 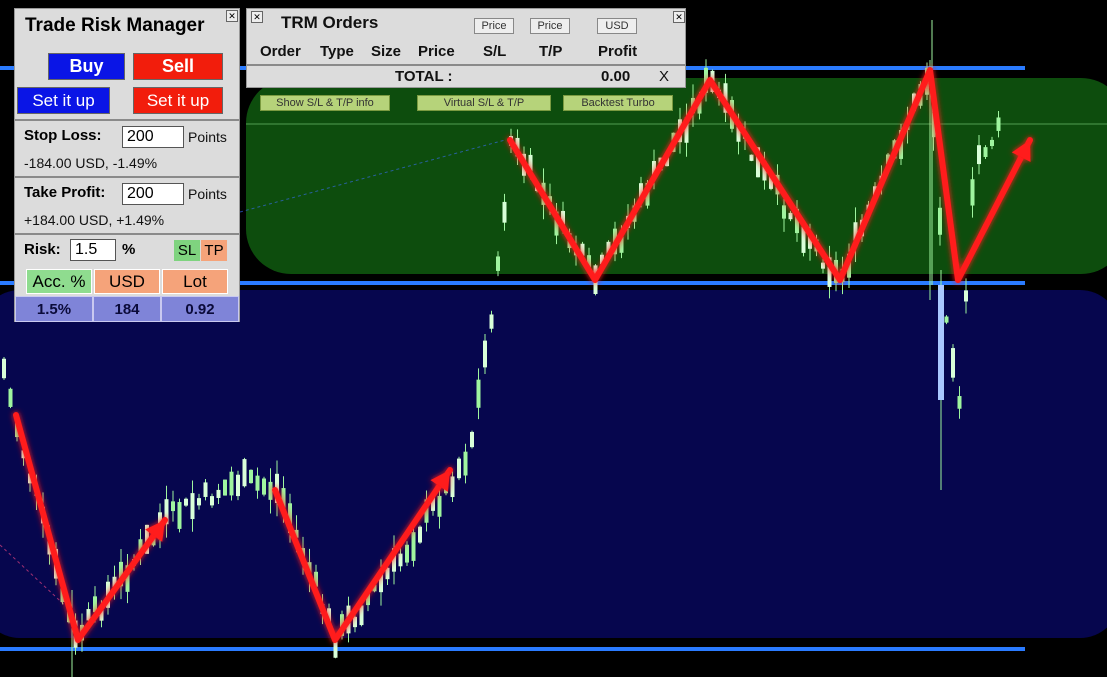 What do you see at coordinates (436, 51) in the screenshot?
I see `col-price: Price` at bounding box center [436, 51].